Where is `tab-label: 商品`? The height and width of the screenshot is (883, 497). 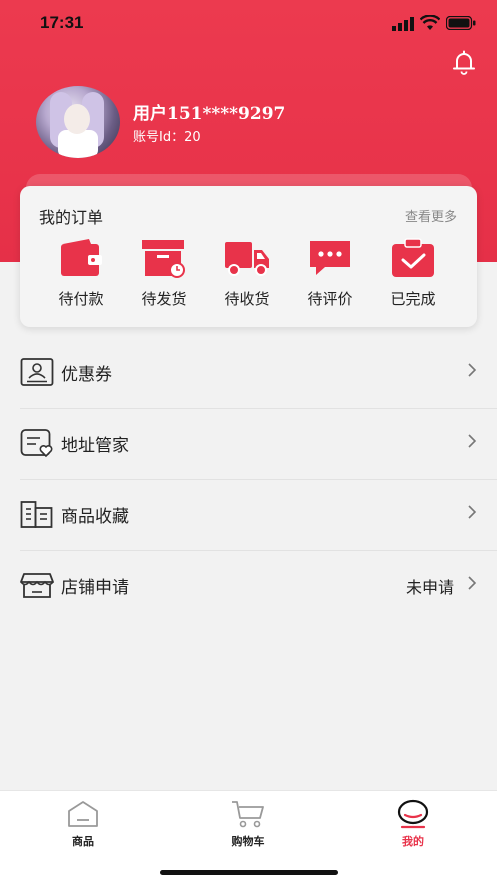
tab-label: 商品 is located at coordinates (83, 841).